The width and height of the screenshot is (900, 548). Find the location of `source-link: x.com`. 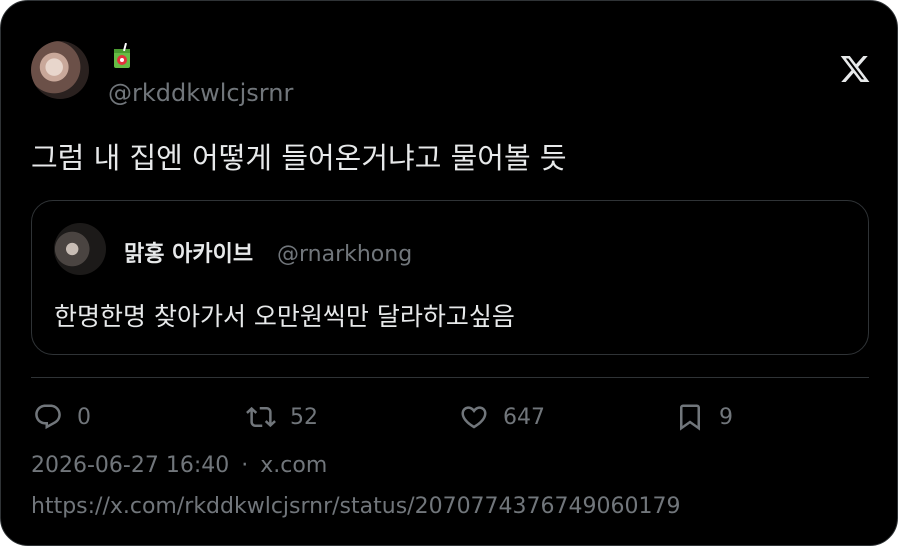

source-link: x.com is located at coordinates (293, 465).